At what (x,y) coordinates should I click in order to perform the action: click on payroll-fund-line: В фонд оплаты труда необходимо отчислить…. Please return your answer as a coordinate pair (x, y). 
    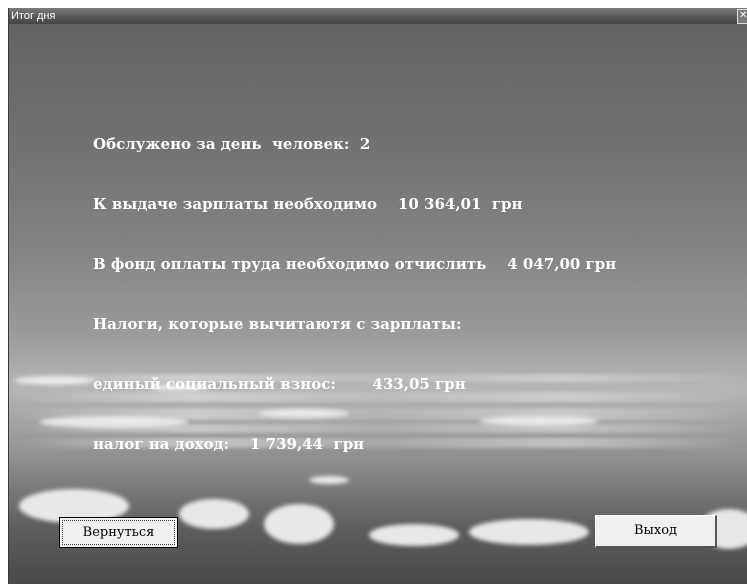
    Looking at the image, I should click on (355, 264).